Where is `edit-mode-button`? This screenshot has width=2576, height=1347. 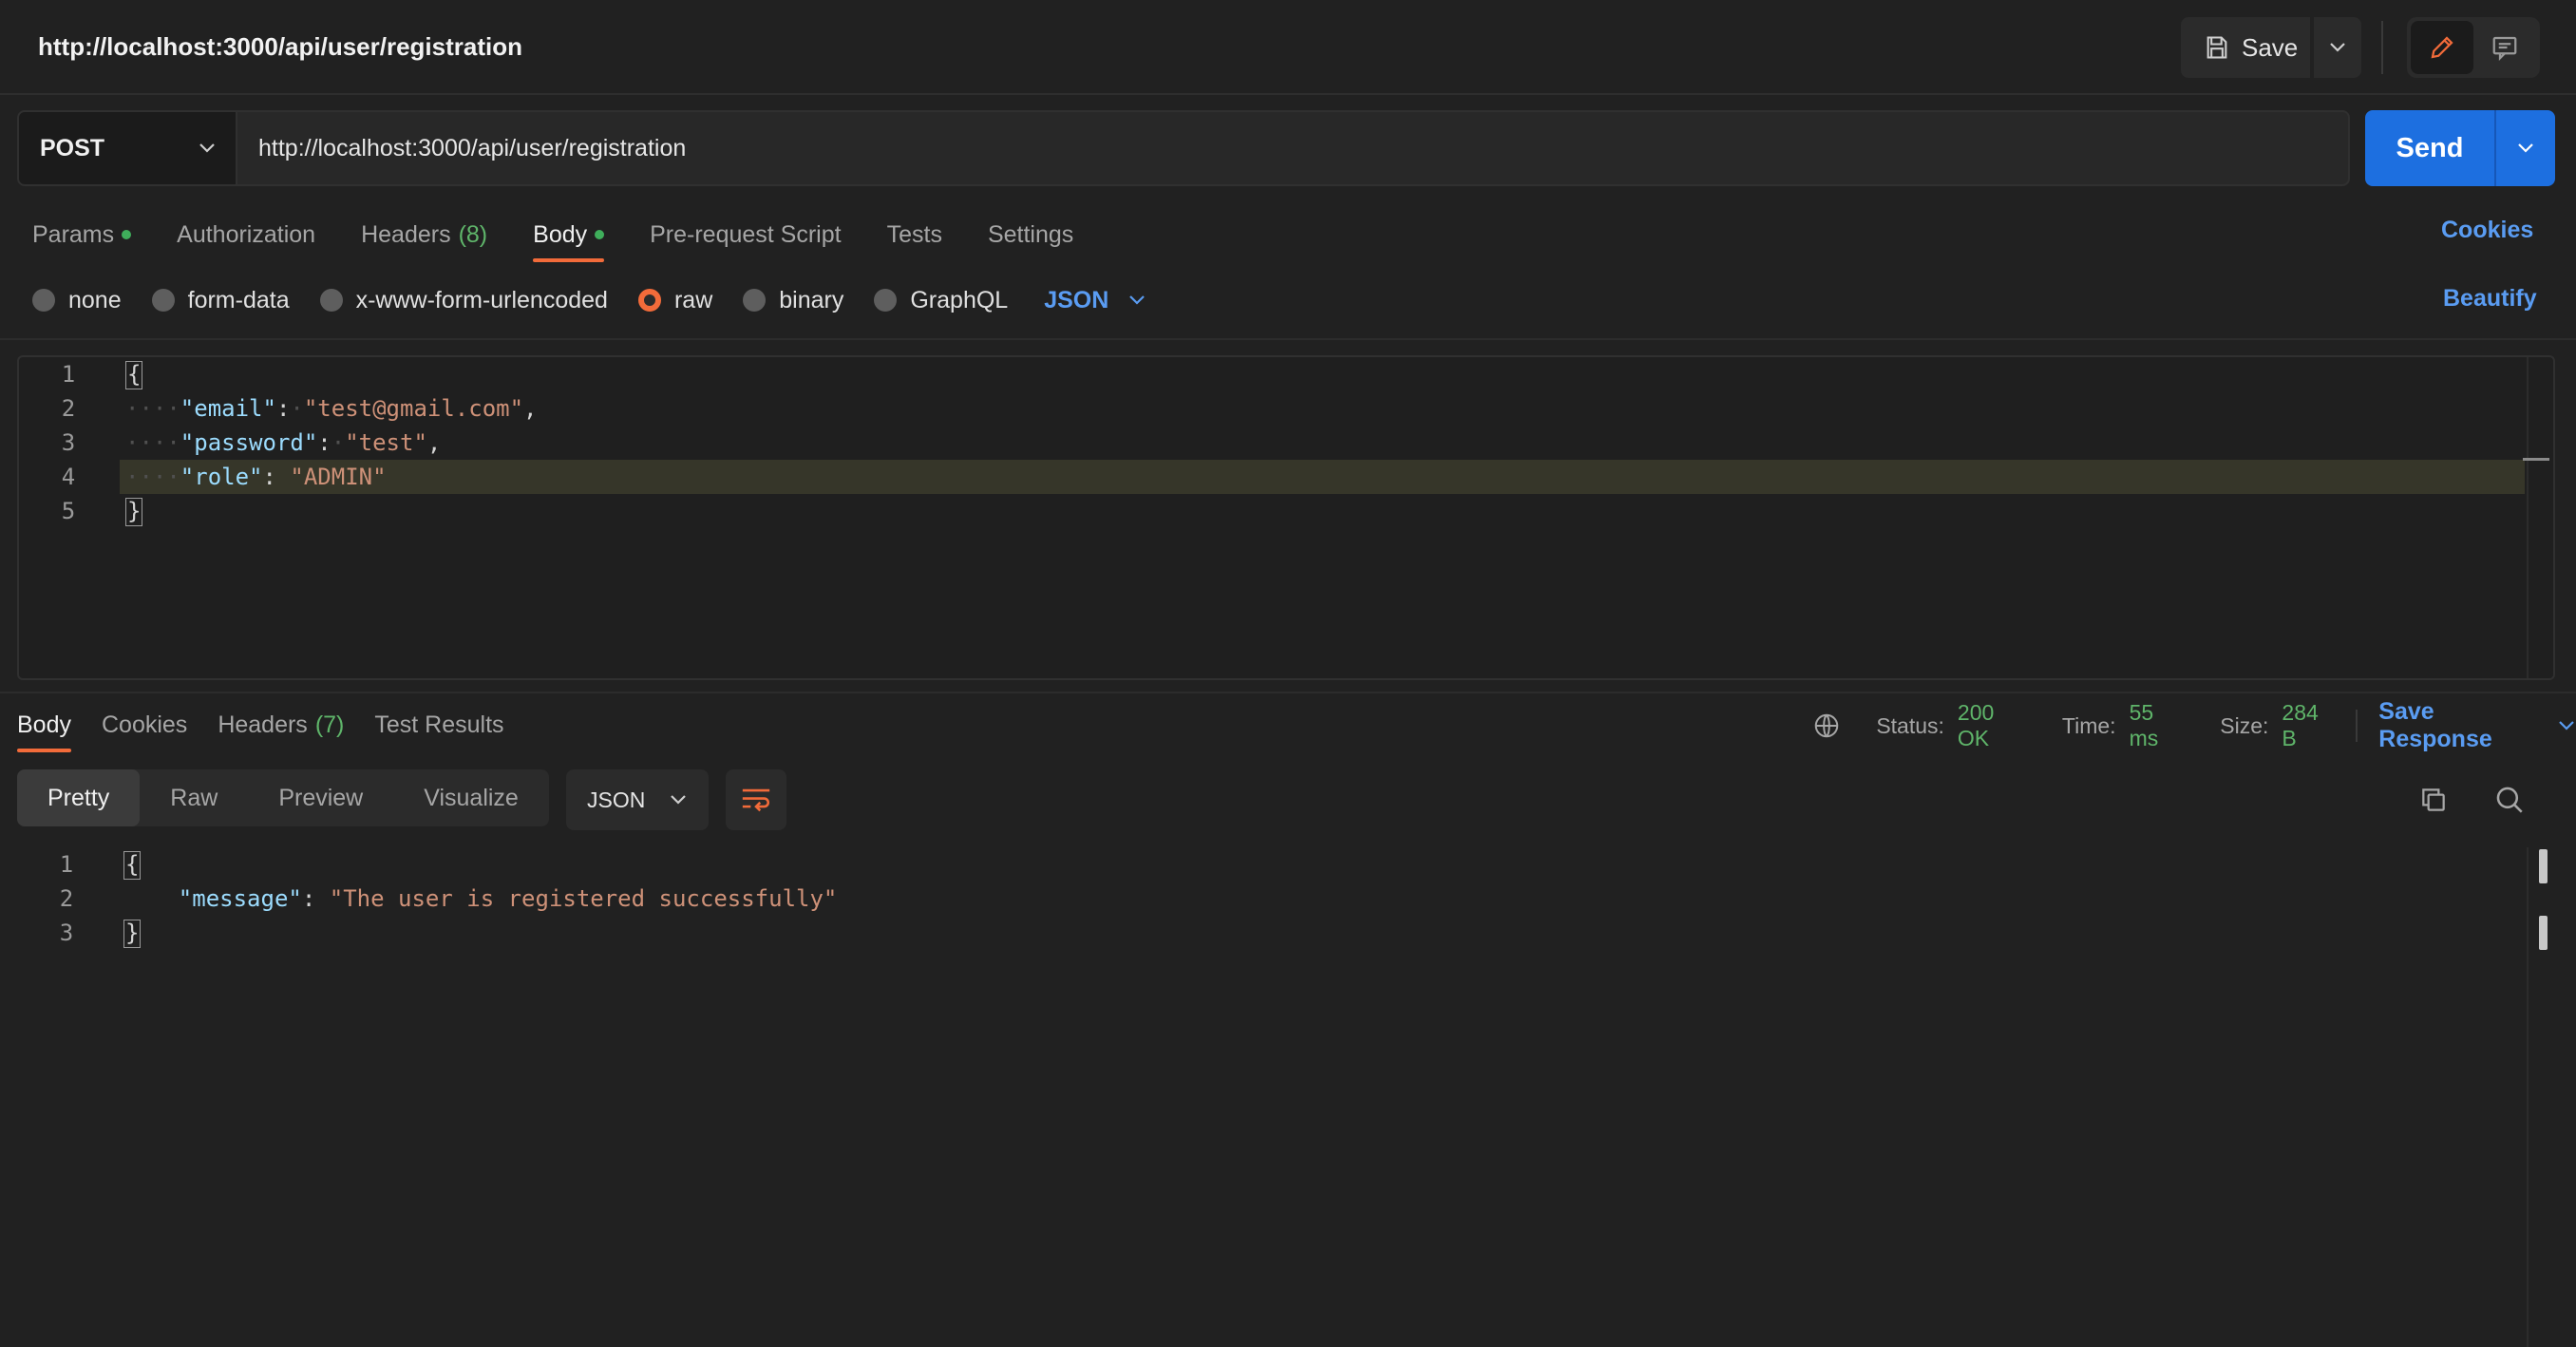 edit-mode-button is located at coordinates (2442, 47).